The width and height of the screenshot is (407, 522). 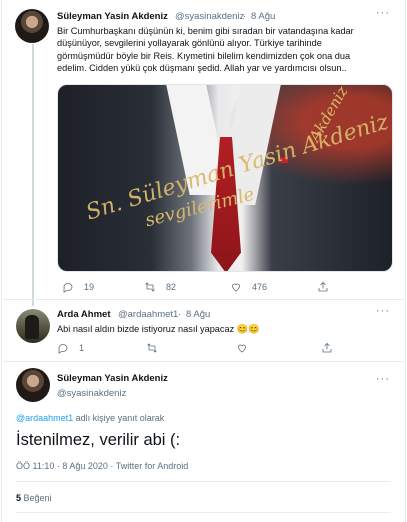 I want to click on reply-suffix: adlı kişiye yanıt olarak, so click(x=119, y=418).